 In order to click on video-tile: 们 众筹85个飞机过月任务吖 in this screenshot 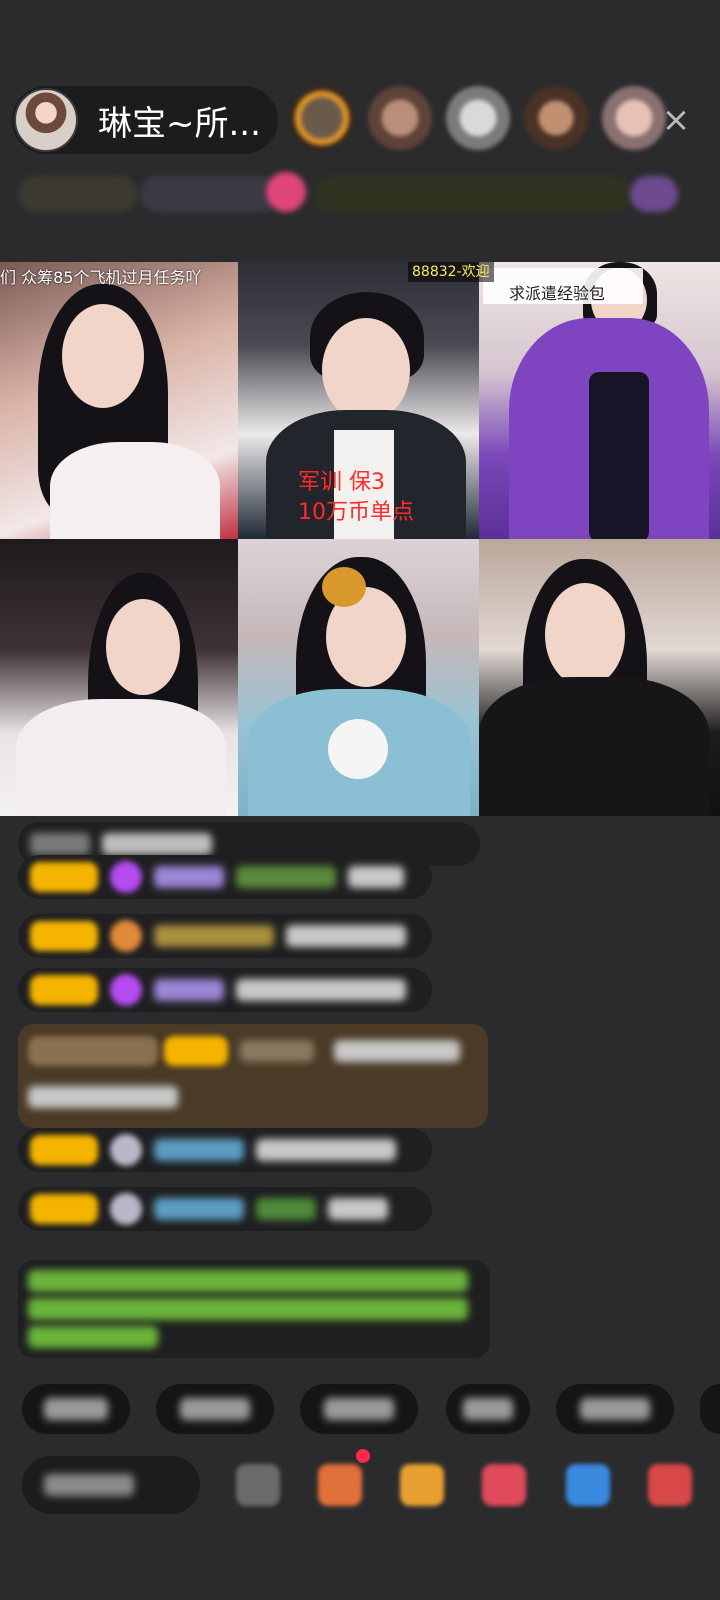, I will do `click(119, 400)`.